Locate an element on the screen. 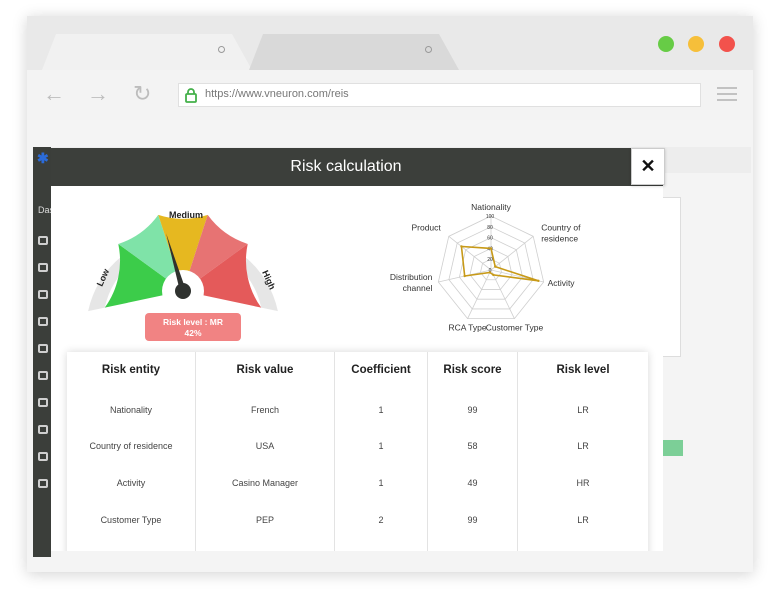 Image resolution: width=768 pixels, height=596 pixels. cell-coefficient: 2 is located at coordinates (381, 520).